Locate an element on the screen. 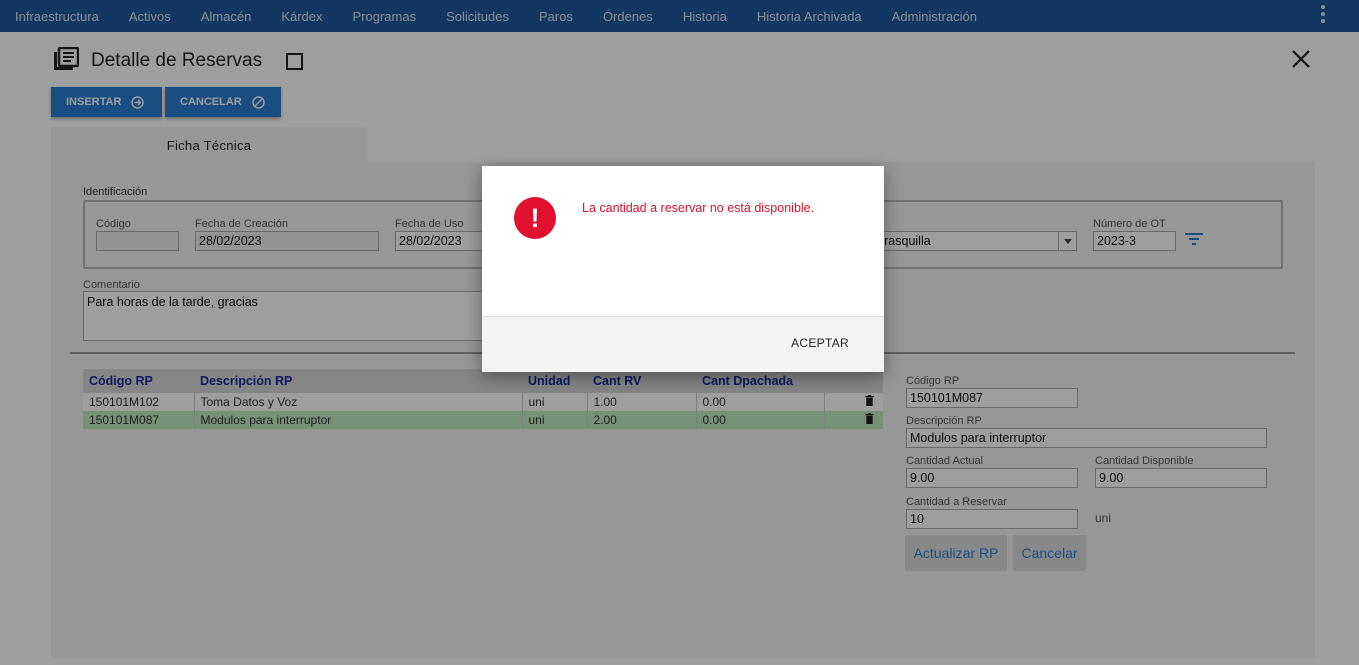 The height and width of the screenshot is (665, 1359). accept-button: ACEPTAR is located at coordinates (820, 343).